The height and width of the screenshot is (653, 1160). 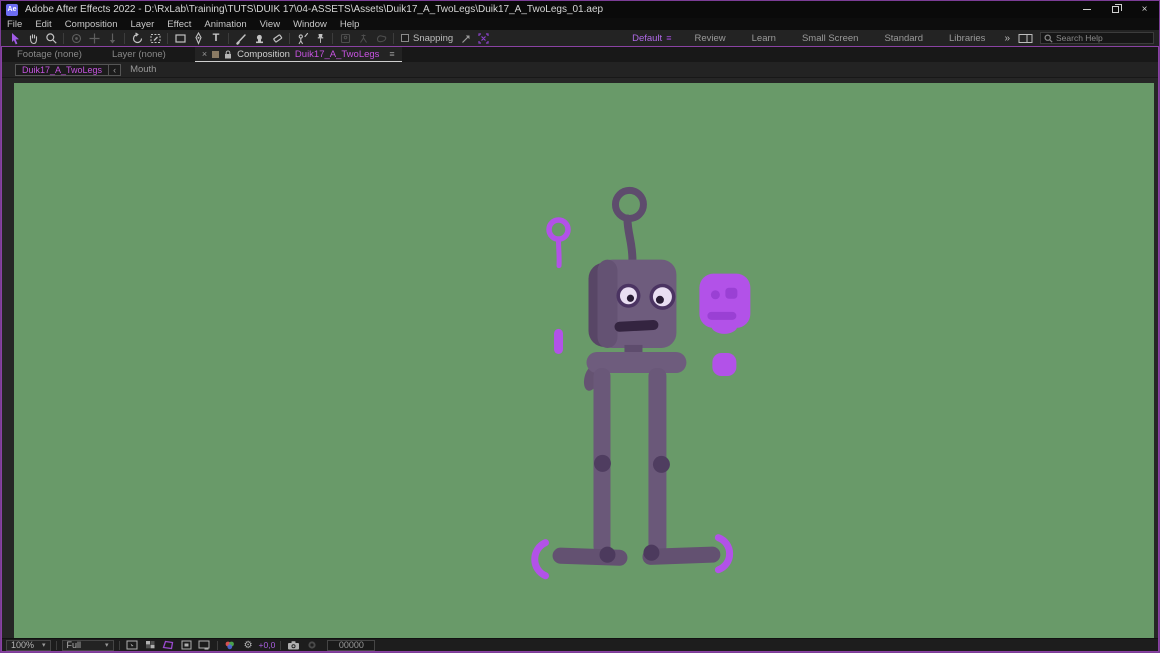 What do you see at coordinates (14, 24) in the screenshot?
I see `menu-file: File` at bounding box center [14, 24].